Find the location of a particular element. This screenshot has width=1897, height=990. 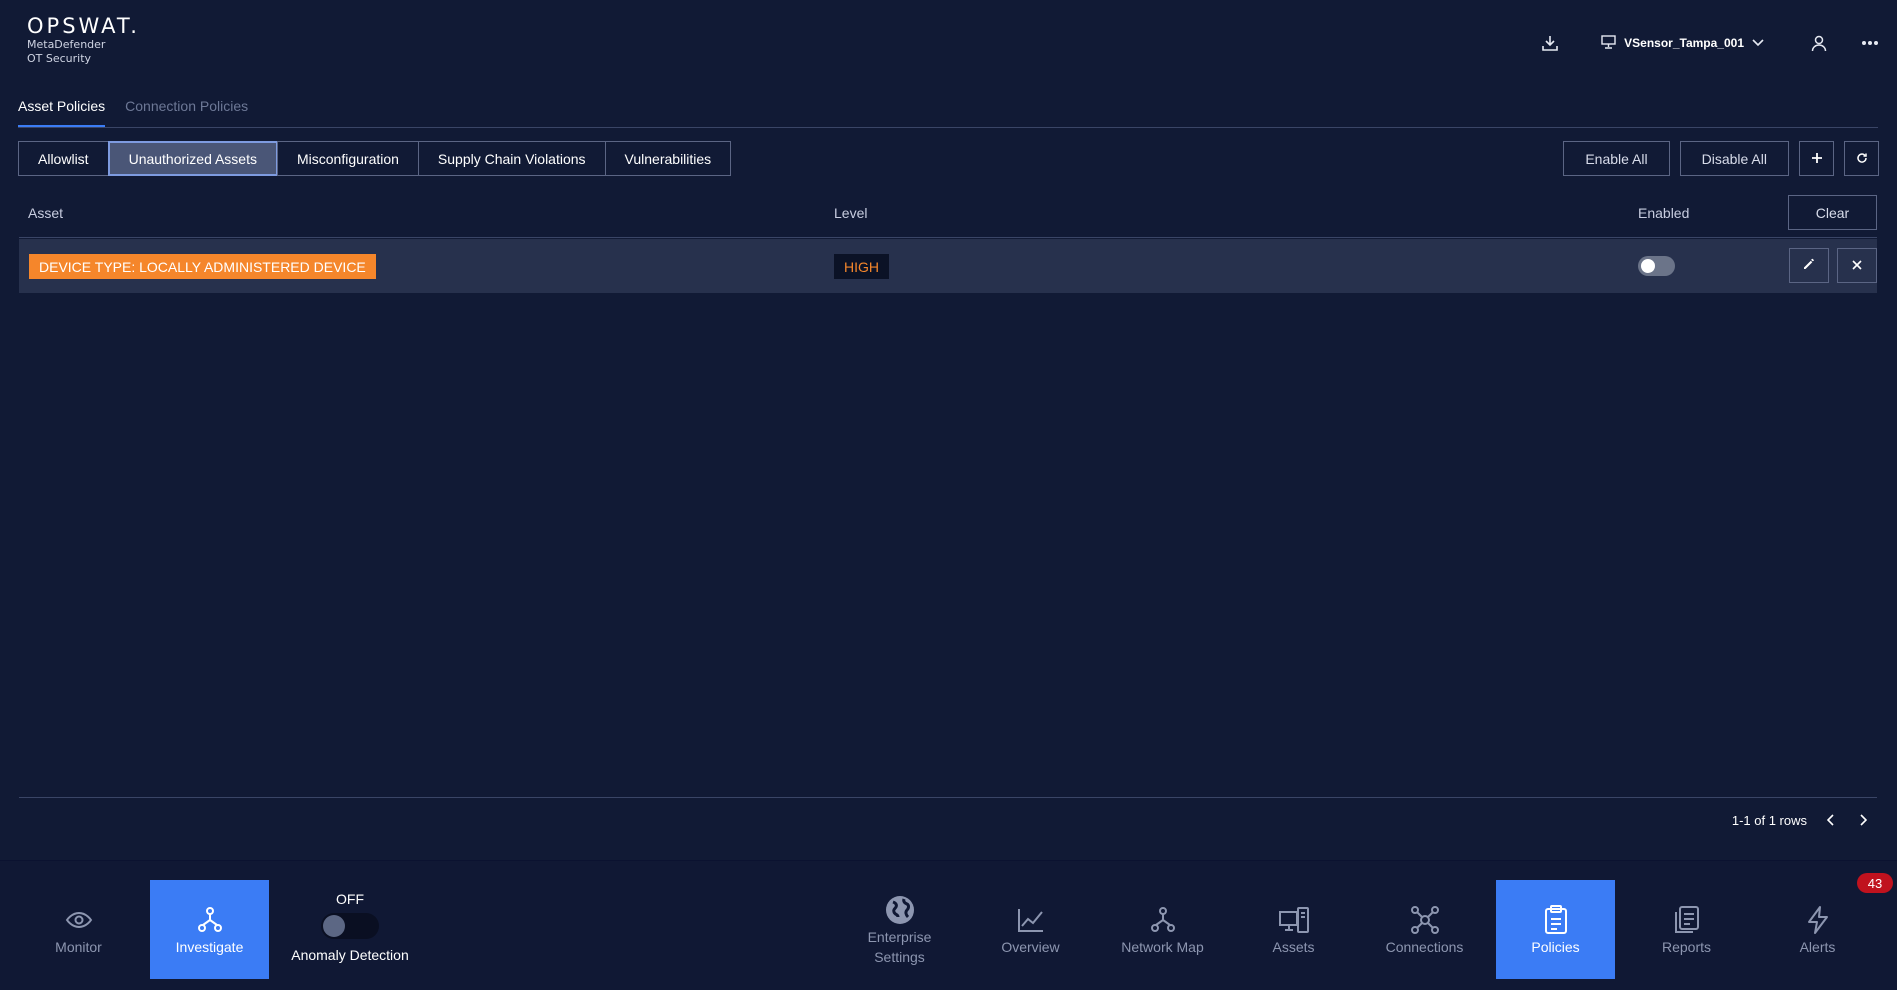

tab-connection-policies: Connection Policies is located at coordinates (186, 111).